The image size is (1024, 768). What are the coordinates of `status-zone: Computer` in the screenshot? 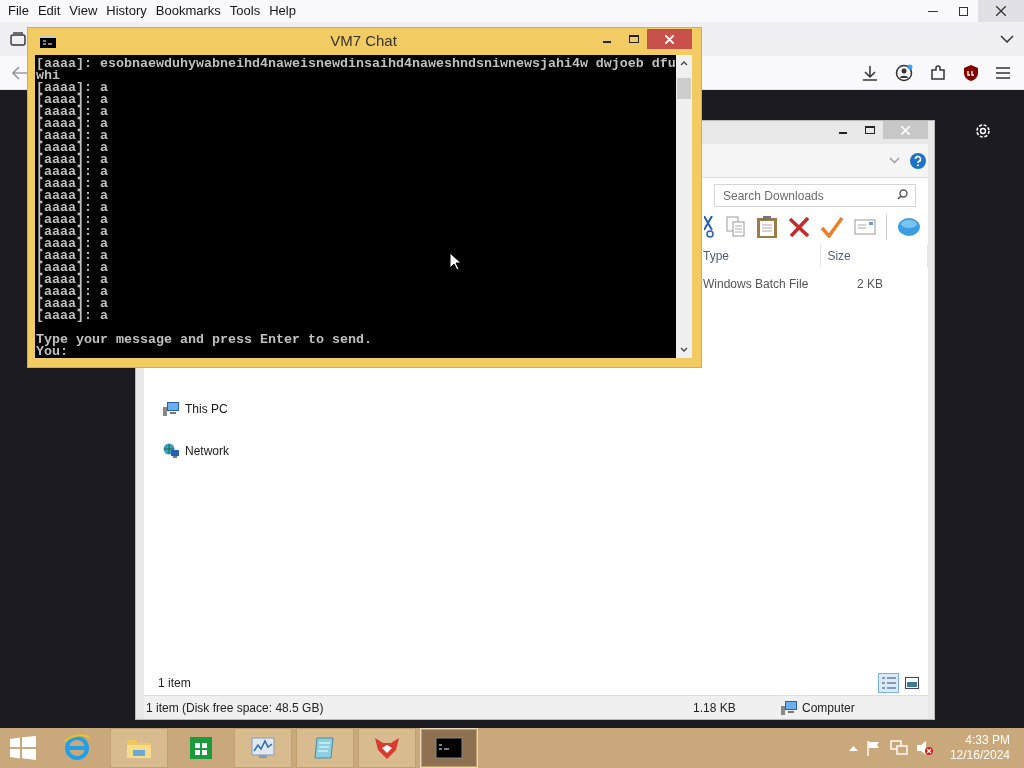 It's located at (828, 708).